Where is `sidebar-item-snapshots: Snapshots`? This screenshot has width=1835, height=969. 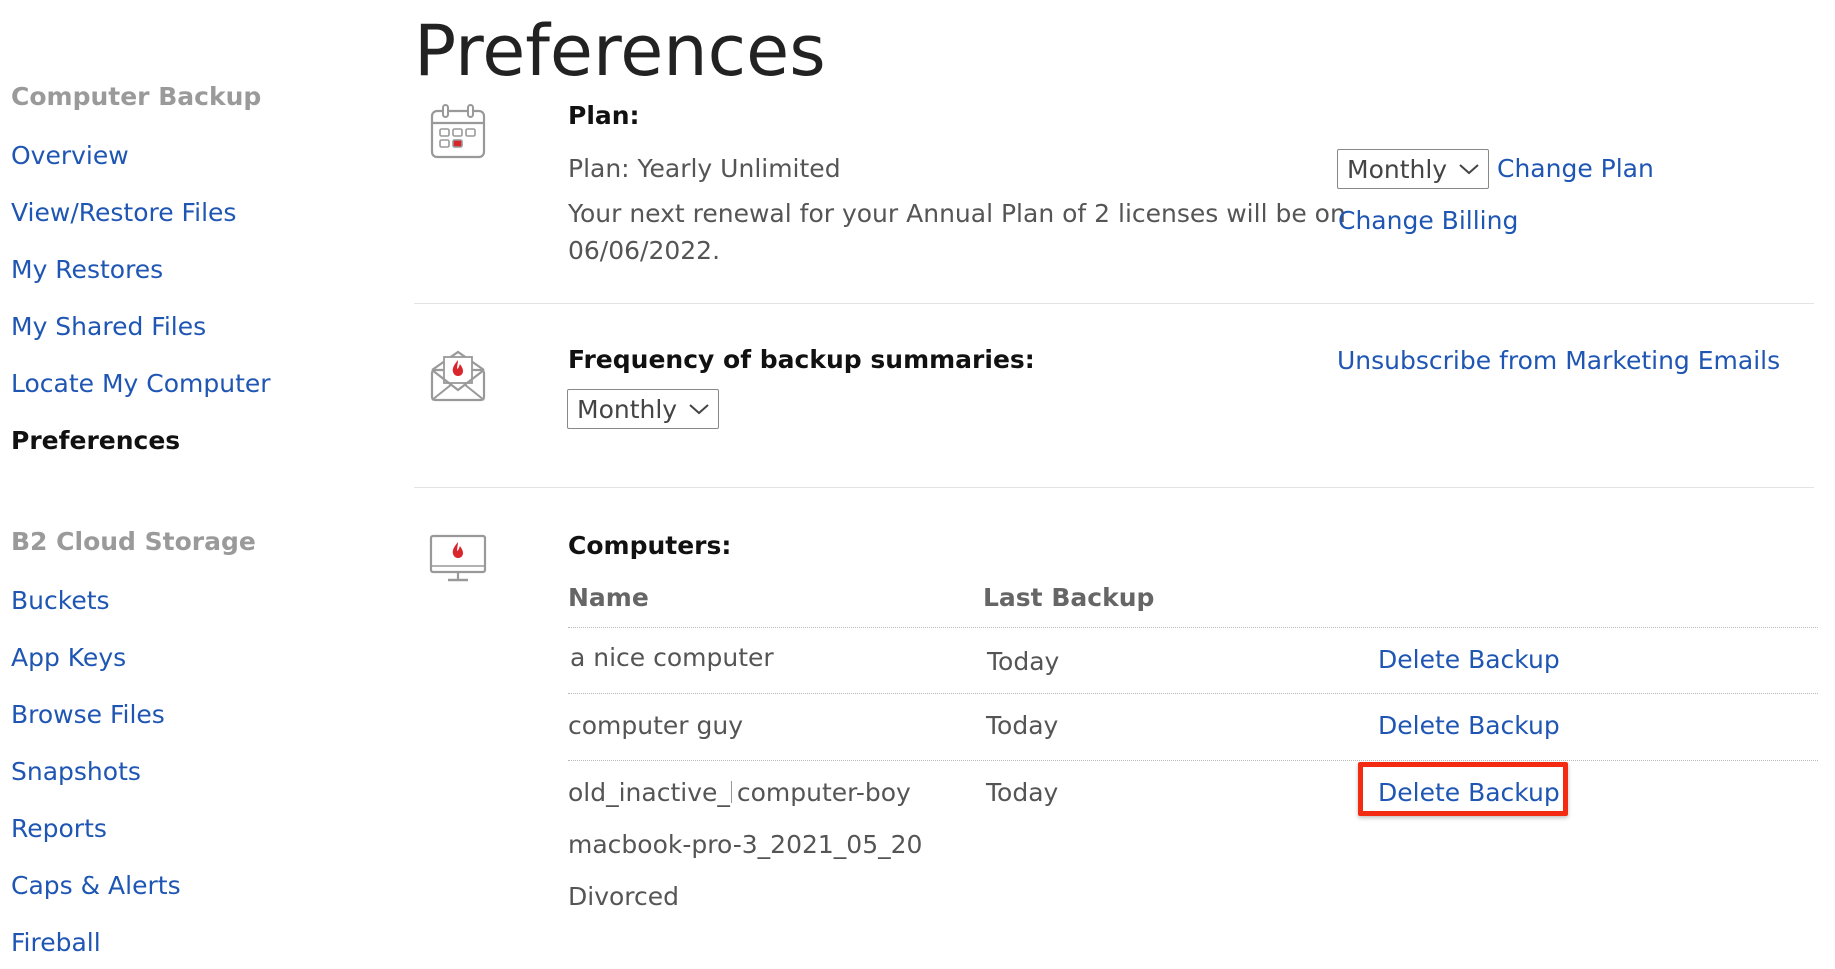
sidebar-item-snapshots: Snapshots is located at coordinates (76, 771).